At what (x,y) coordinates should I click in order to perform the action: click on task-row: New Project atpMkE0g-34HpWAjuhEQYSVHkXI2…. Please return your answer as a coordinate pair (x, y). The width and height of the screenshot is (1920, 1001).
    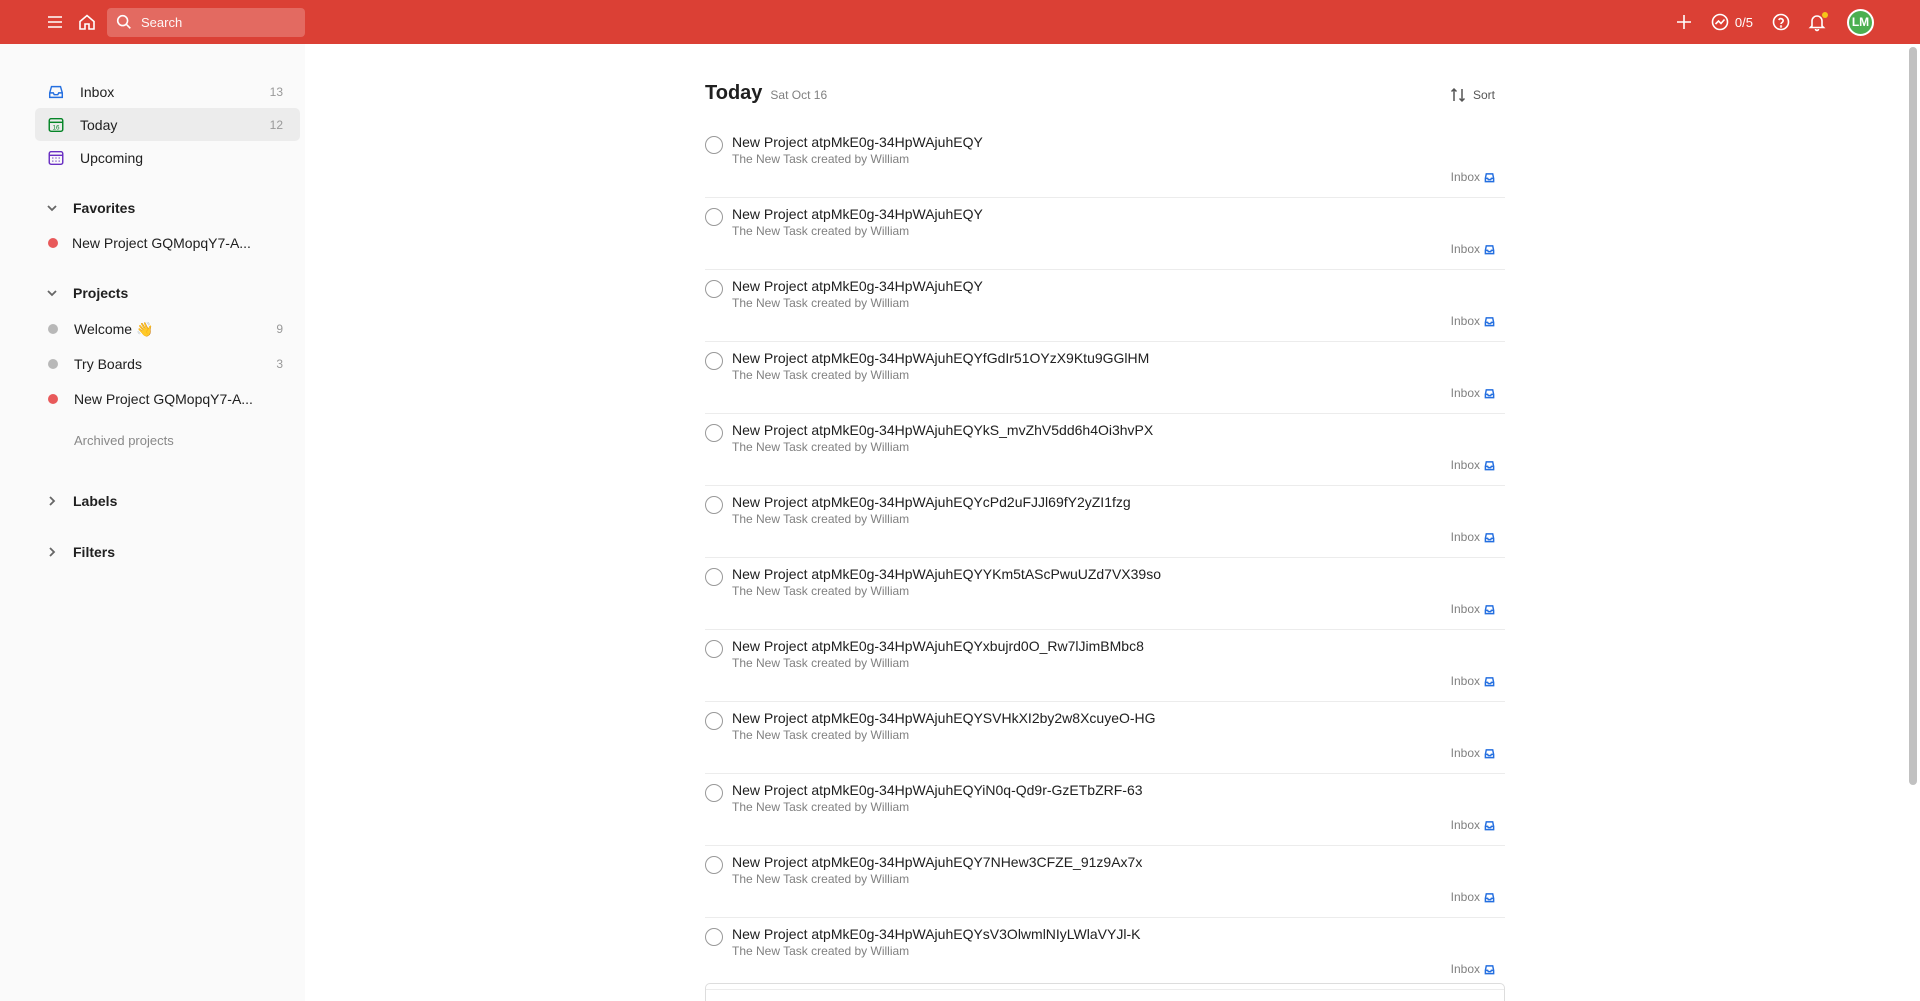
    Looking at the image, I should click on (1105, 738).